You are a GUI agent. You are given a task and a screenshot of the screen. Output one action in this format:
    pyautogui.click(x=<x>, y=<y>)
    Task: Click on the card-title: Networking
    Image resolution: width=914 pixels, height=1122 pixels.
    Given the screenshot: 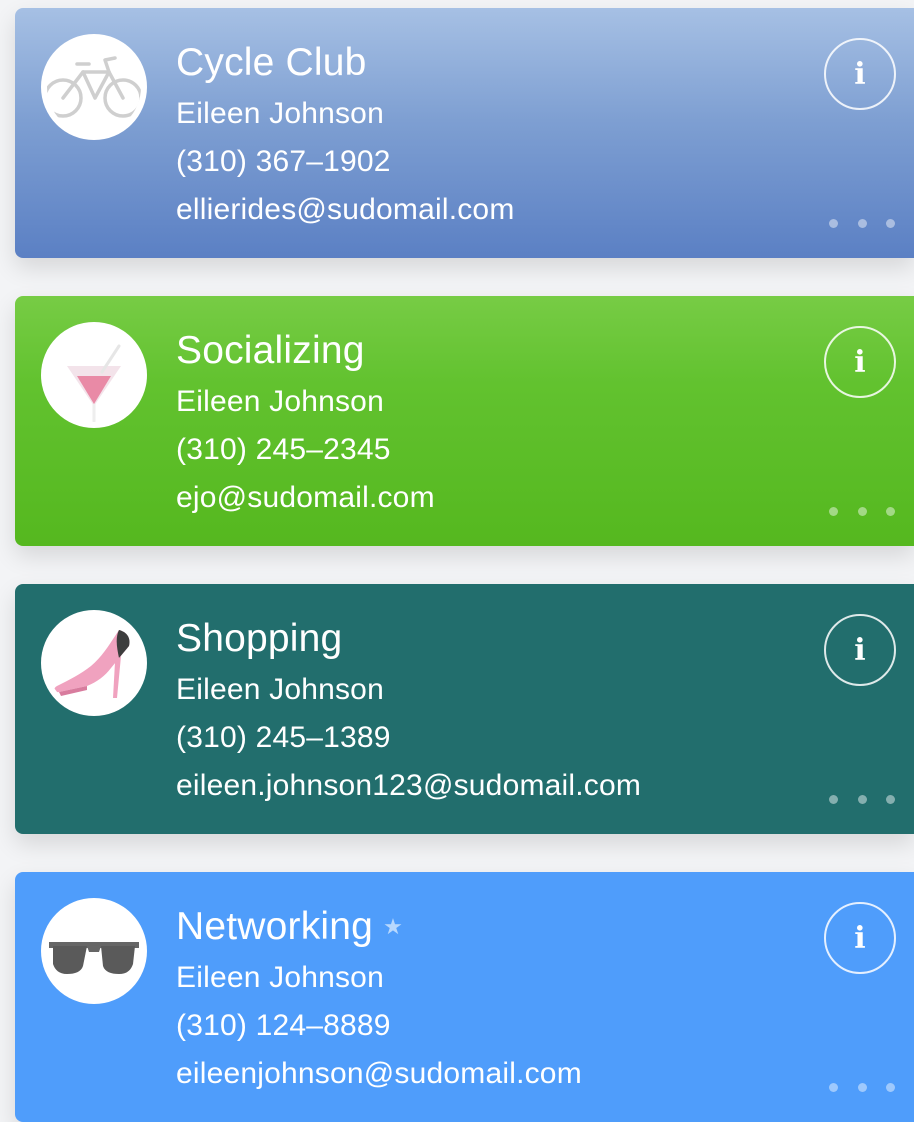 What is the action you would take?
    pyautogui.click(x=275, y=926)
    